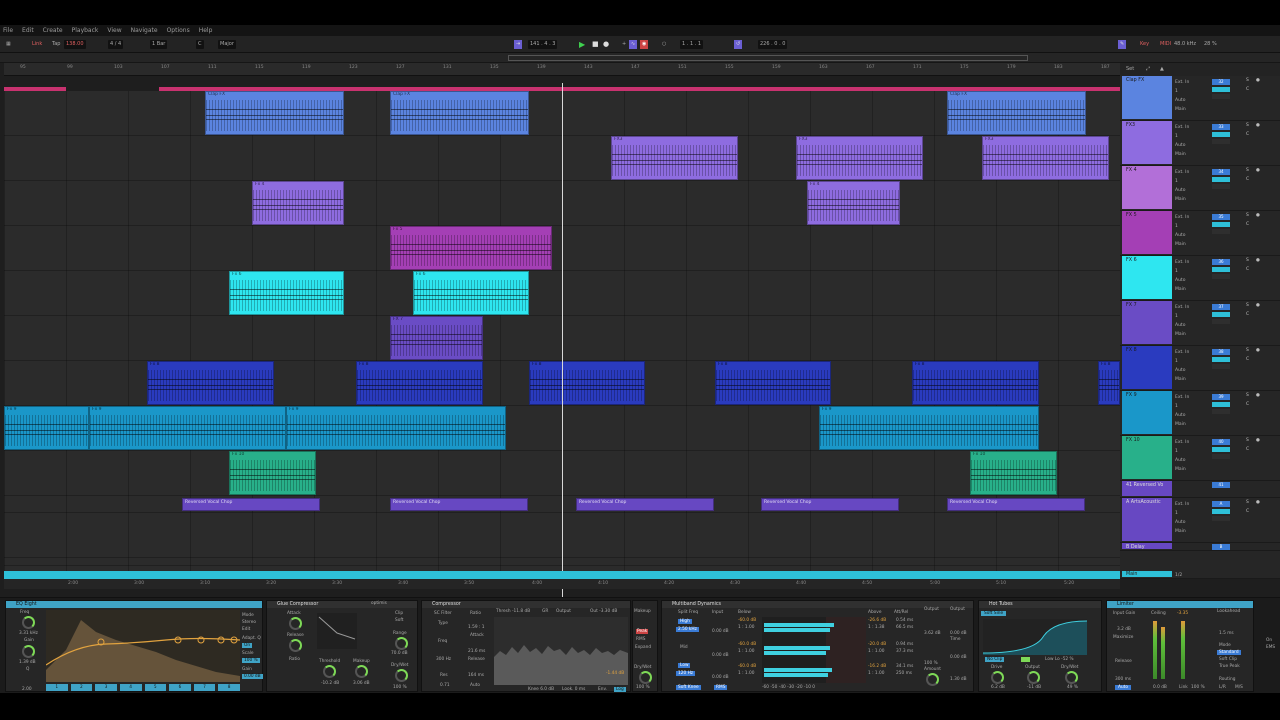 The image size is (1280, 720). What do you see at coordinates (958, 657) in the screenshot?
I see `mbd-output-mid: 0.00 dB` at bounding box center [958, 657].